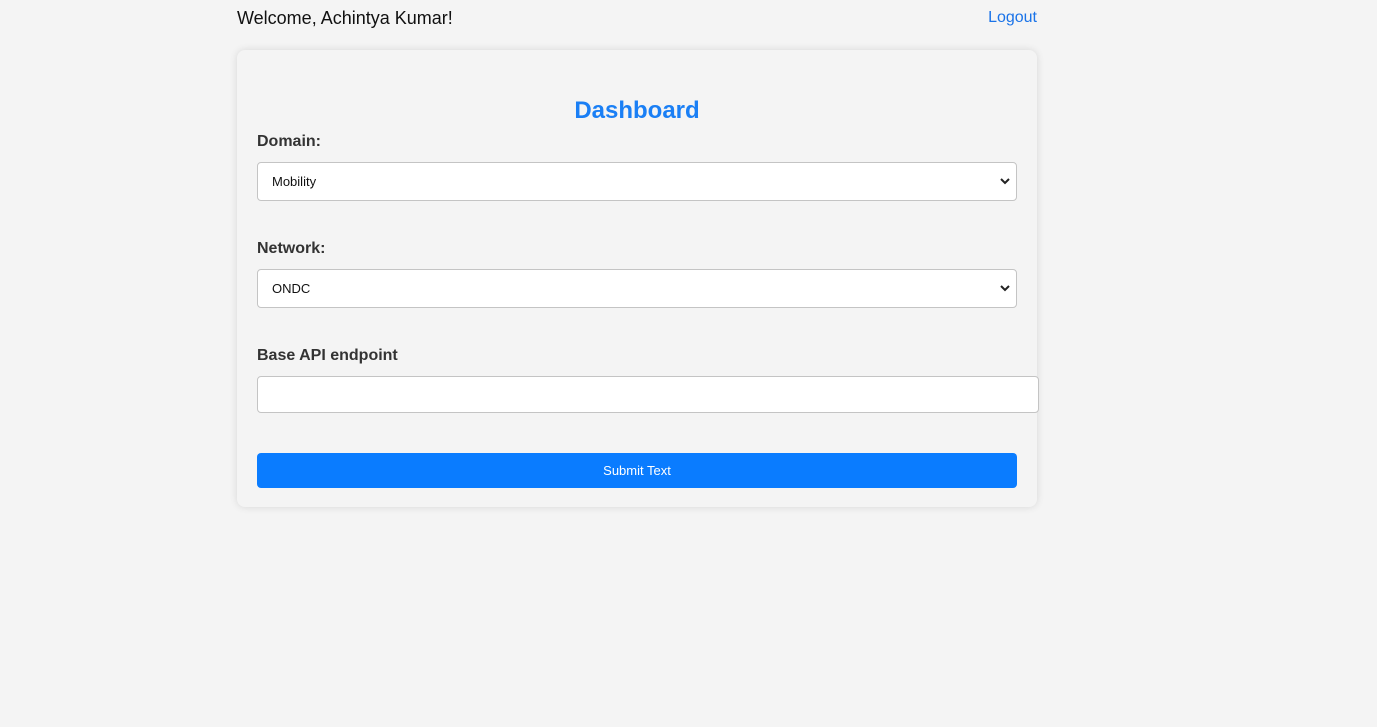  I want to click on page-title: Dashboard, so click(637, 110).